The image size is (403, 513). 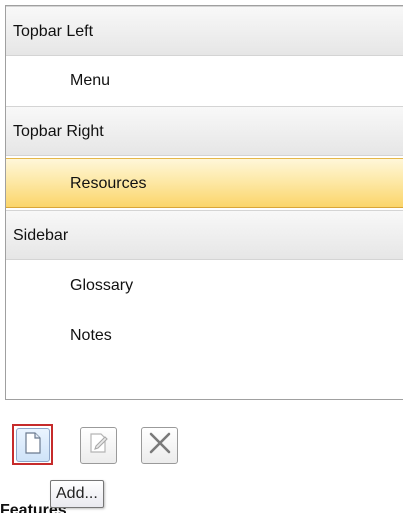 What do you see at coordinates (204, 286) in the screenshot?
I see `list-item-glossary: Glossary` at bounding box center [204, 286].